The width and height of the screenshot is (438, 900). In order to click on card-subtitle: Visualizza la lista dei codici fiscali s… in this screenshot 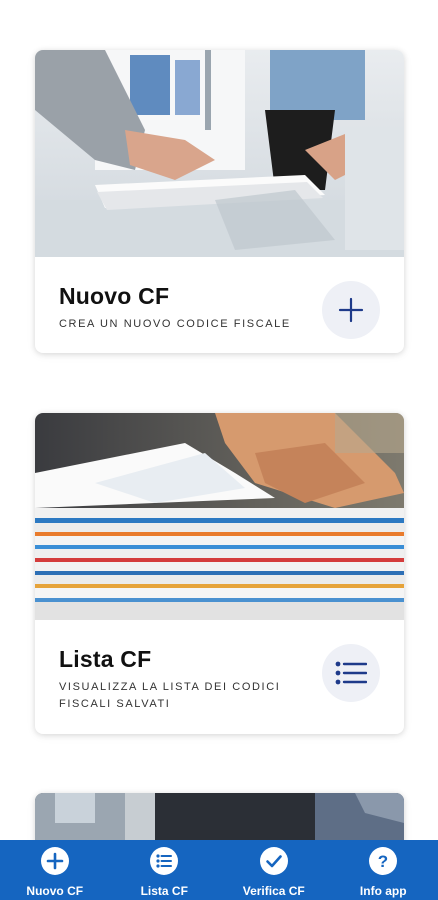, I will do `click(170, 695)`.